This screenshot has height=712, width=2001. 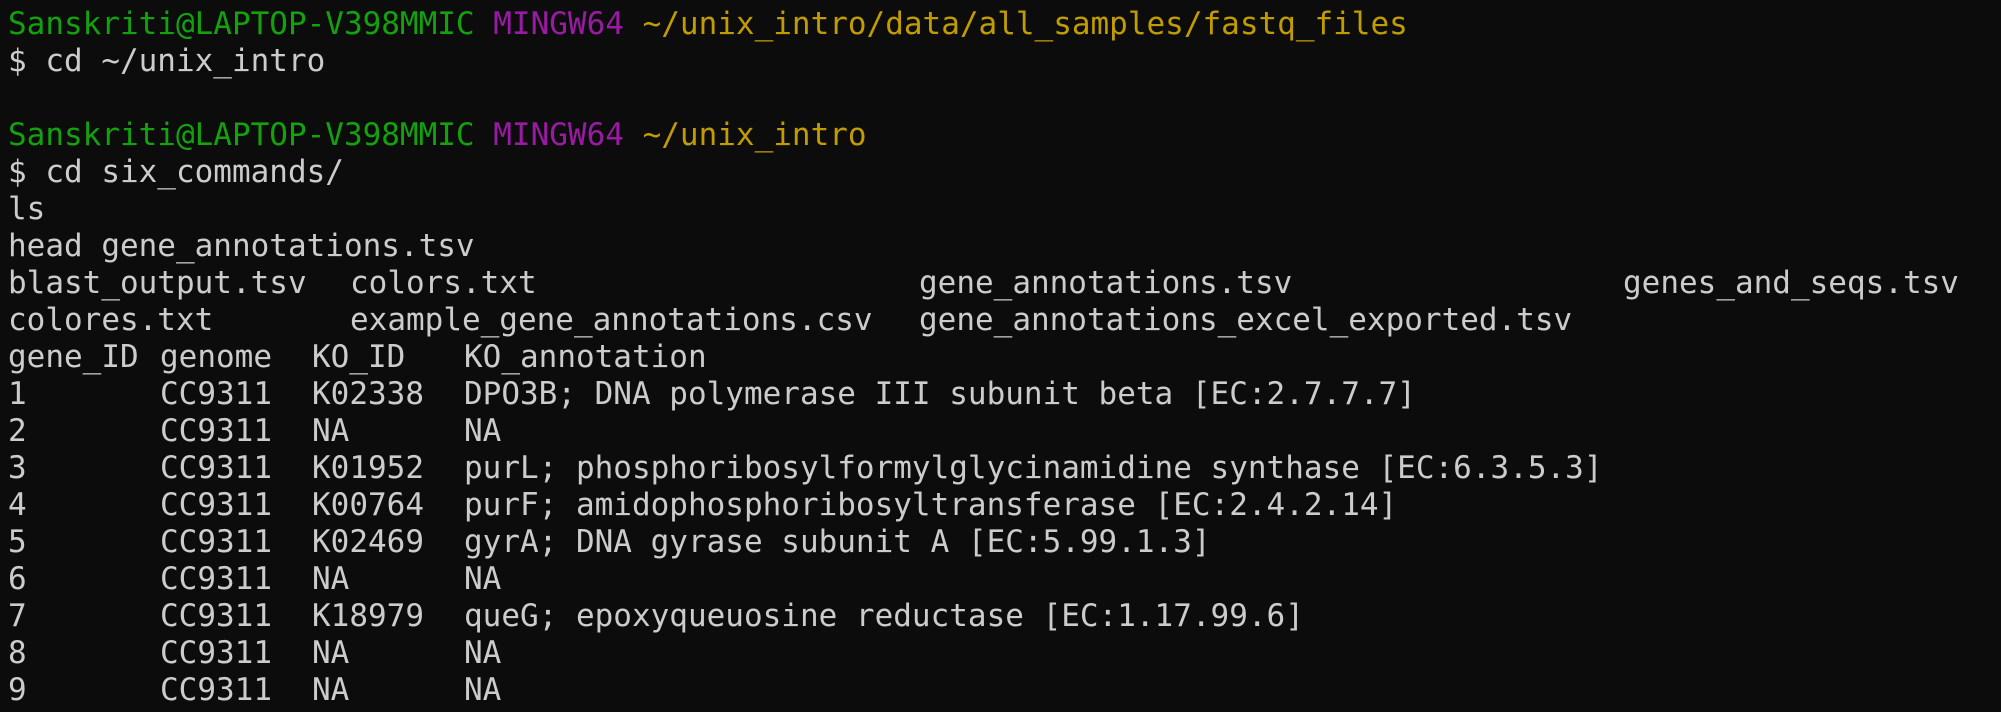 What do you see at coordinates (368, 542) in the screenshot?
I see `table-cell: K02469` at bounding box center [368, 542].